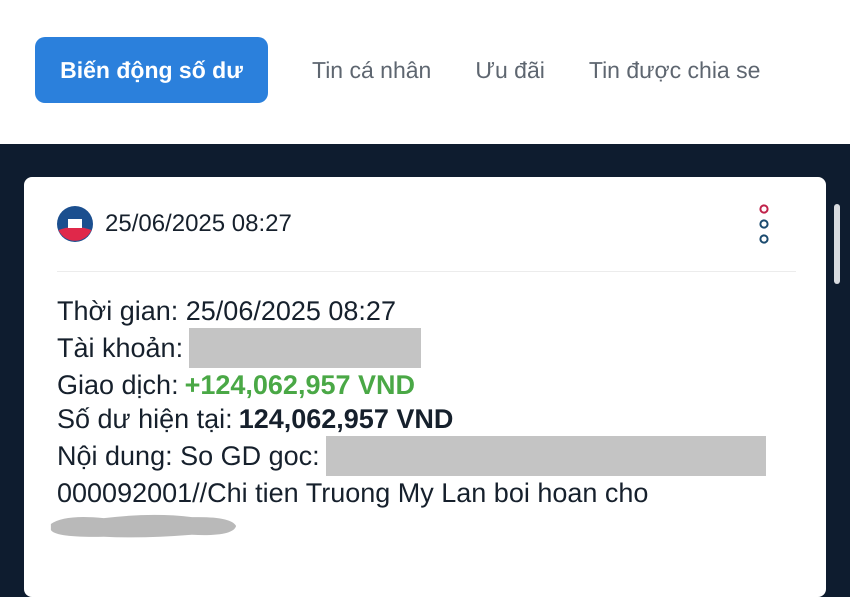  Describe the element at coordinates (837, 244) in the screenshot. I see `scrollbar` at that location.